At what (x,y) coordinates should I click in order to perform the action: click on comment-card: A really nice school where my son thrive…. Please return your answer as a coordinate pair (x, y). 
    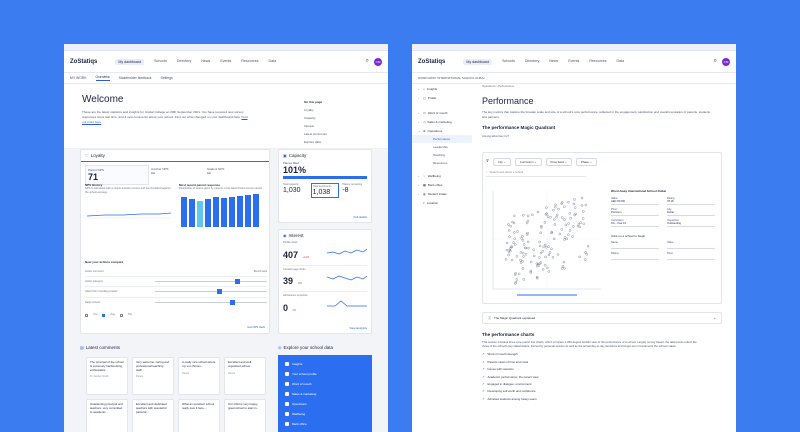
    Looking at the image, I should click on (199, 376).